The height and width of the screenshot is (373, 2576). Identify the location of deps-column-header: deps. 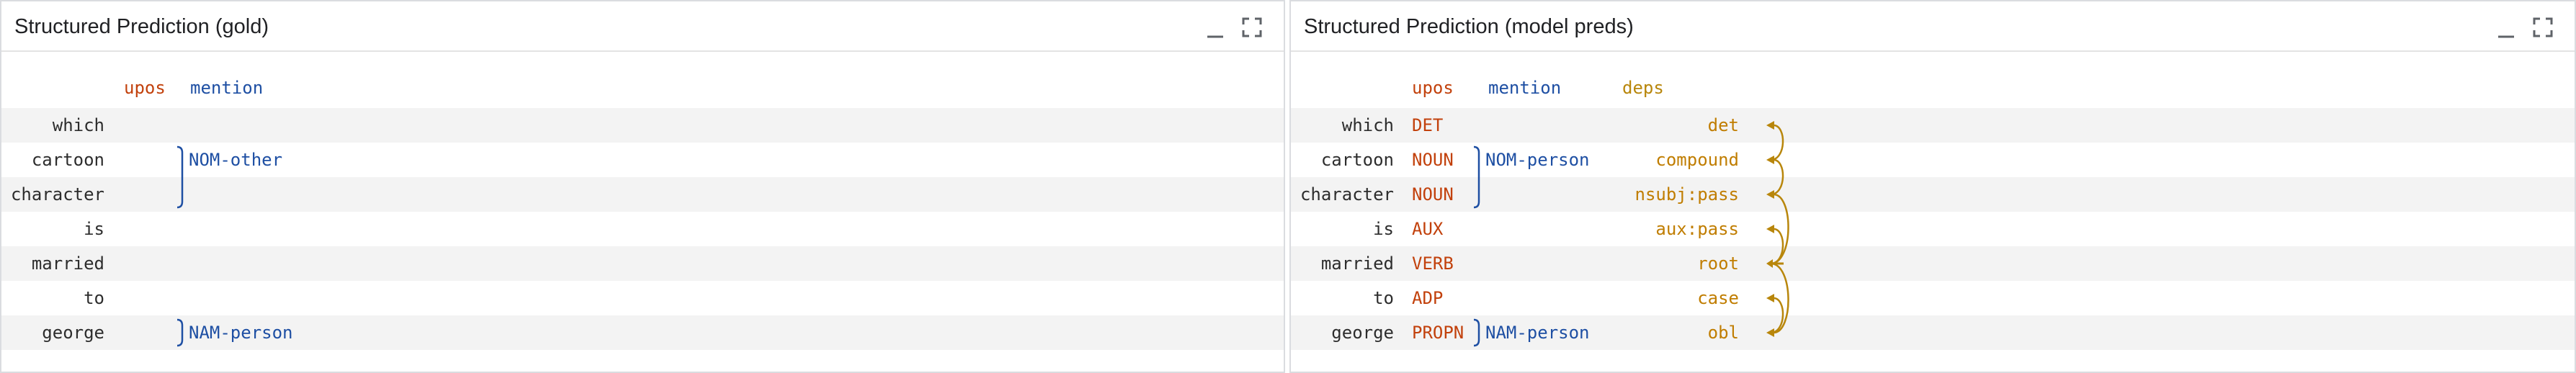
(1643, 88).